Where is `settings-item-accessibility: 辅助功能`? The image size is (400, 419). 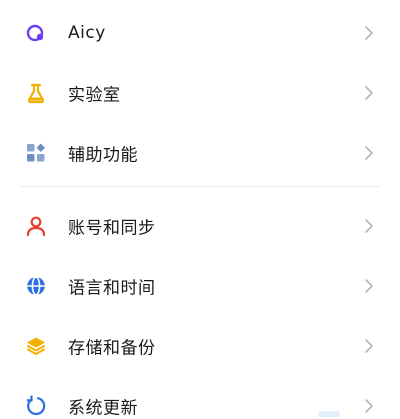
settings-item-accessibility: 辅助功能 is located at coordinates (200, 153).